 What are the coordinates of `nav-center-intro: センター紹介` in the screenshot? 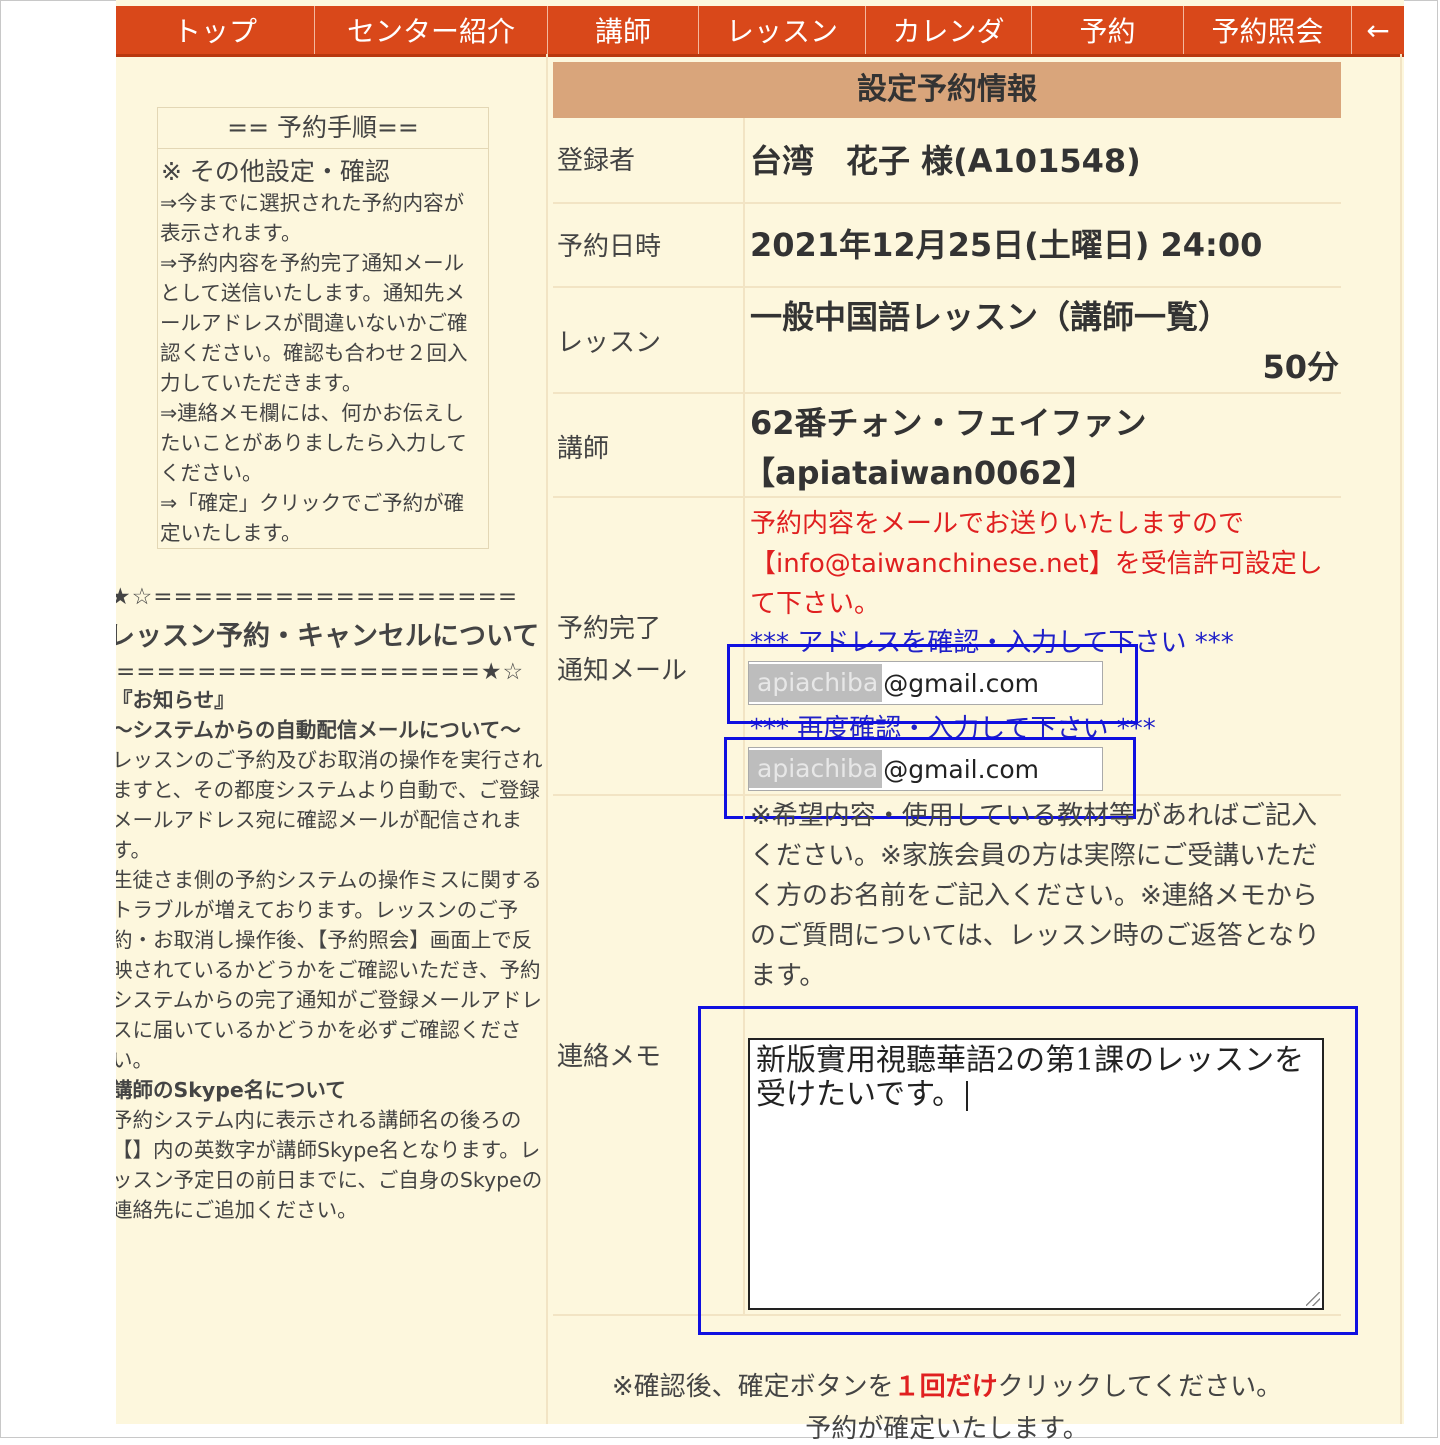 It's located at (431, 30).